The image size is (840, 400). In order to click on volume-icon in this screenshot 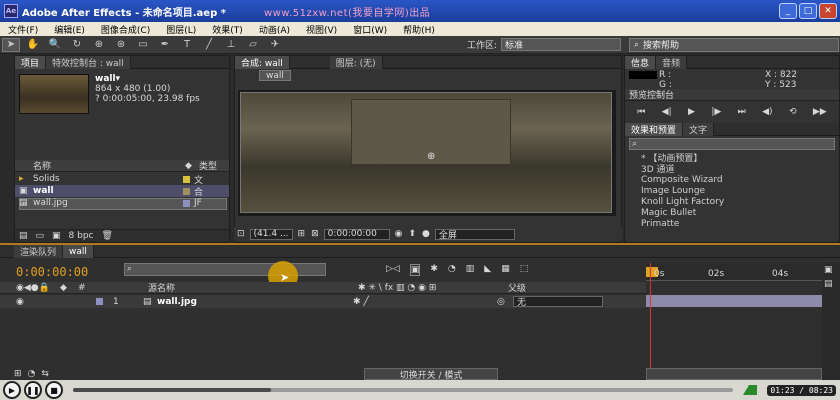, I will do `click(750, 390)`.